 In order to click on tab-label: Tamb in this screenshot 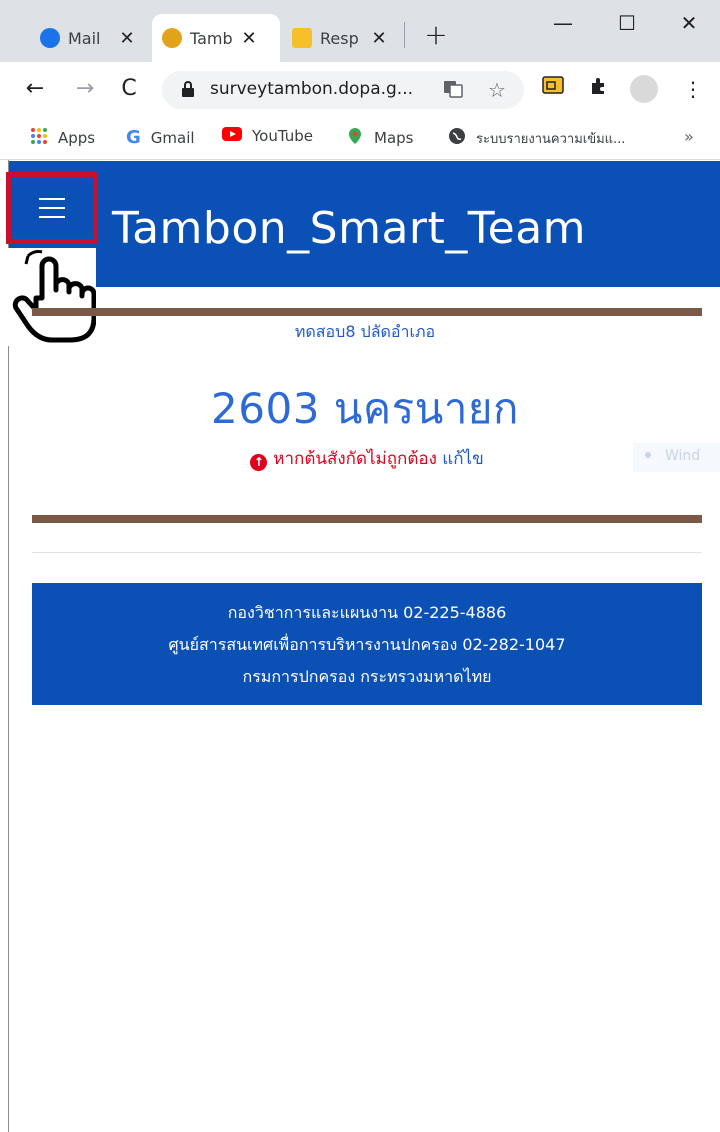, I will do `click(211, 38)`.